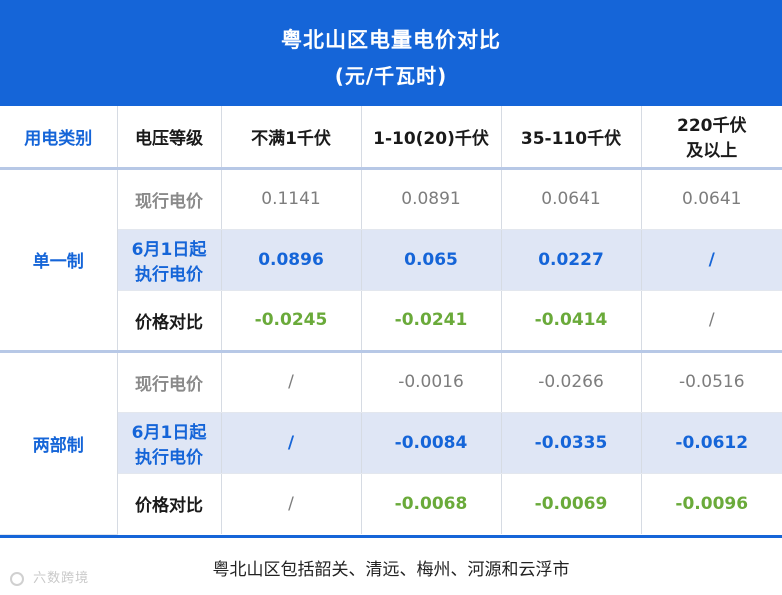  Describe the element at coordinates (571, 382) in the screenshot. I see `table-cell: -0.0266` at that location.